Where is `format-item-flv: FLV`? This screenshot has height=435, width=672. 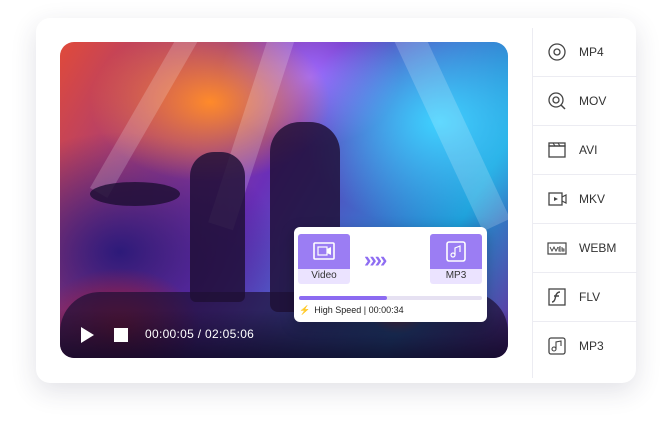
format-item-flv: FLV is located at coordinates (585, 297).